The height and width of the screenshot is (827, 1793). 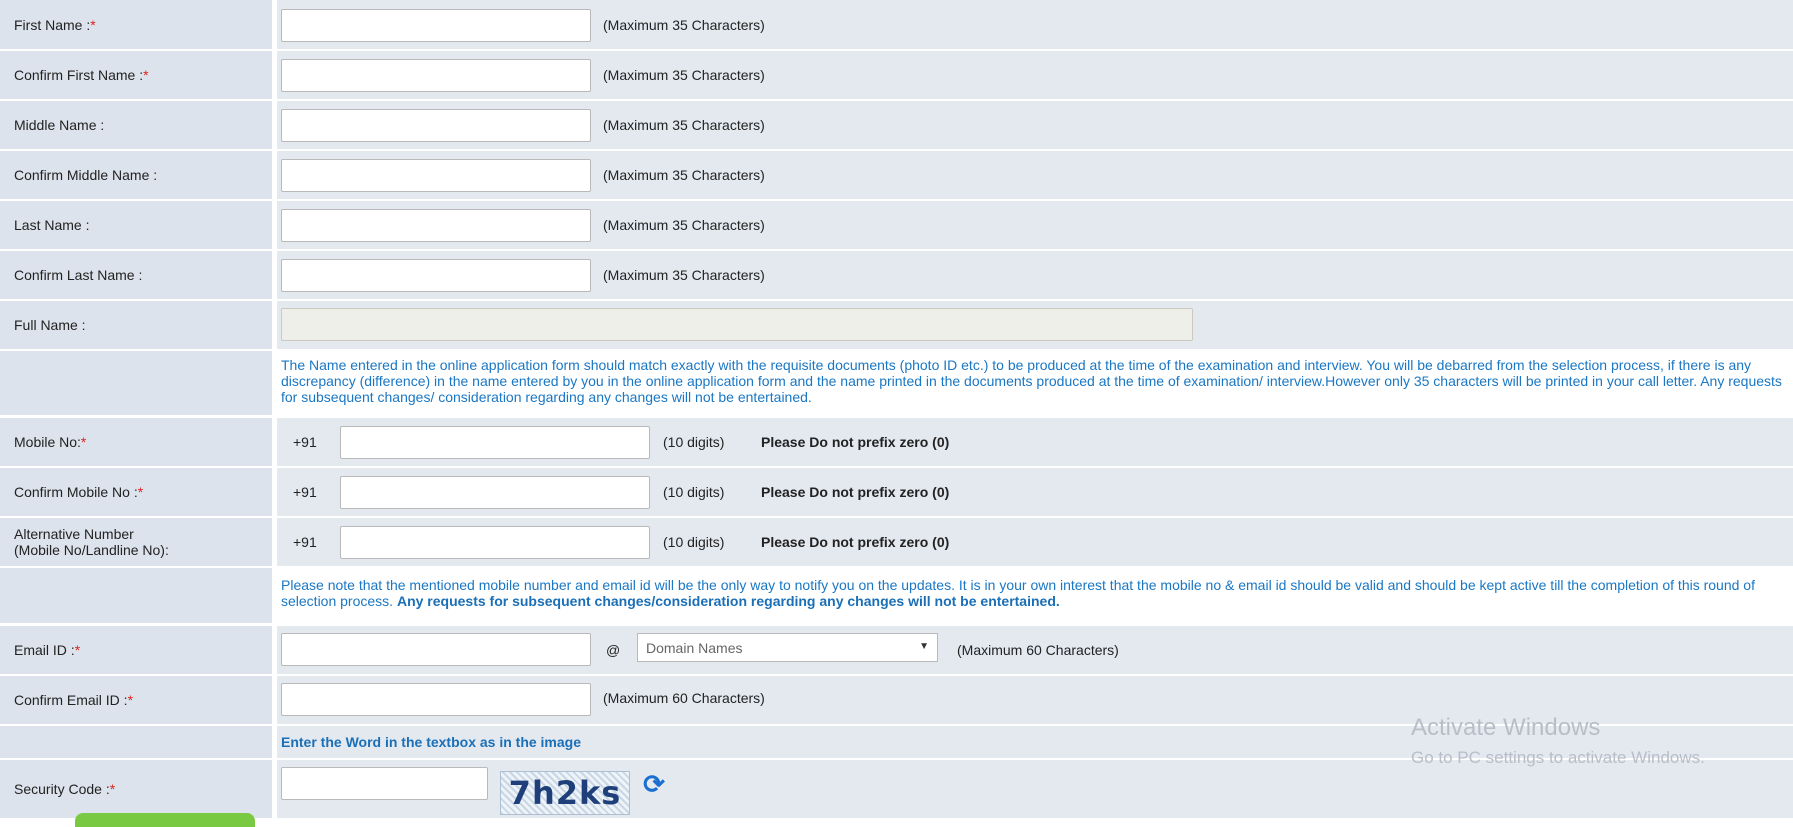 I want to click on security-code-input, so click(x=384, y=783).